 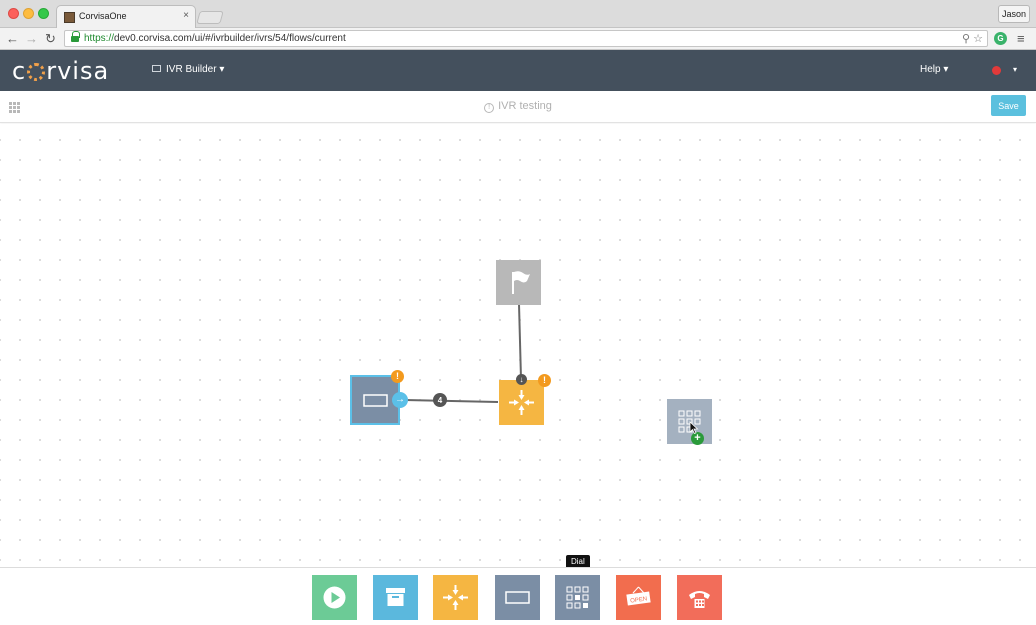 What do you see at coordinates (440, 400) in the screenshot?
I see `edge-label-text: 4` at bounding box center [440, 400].